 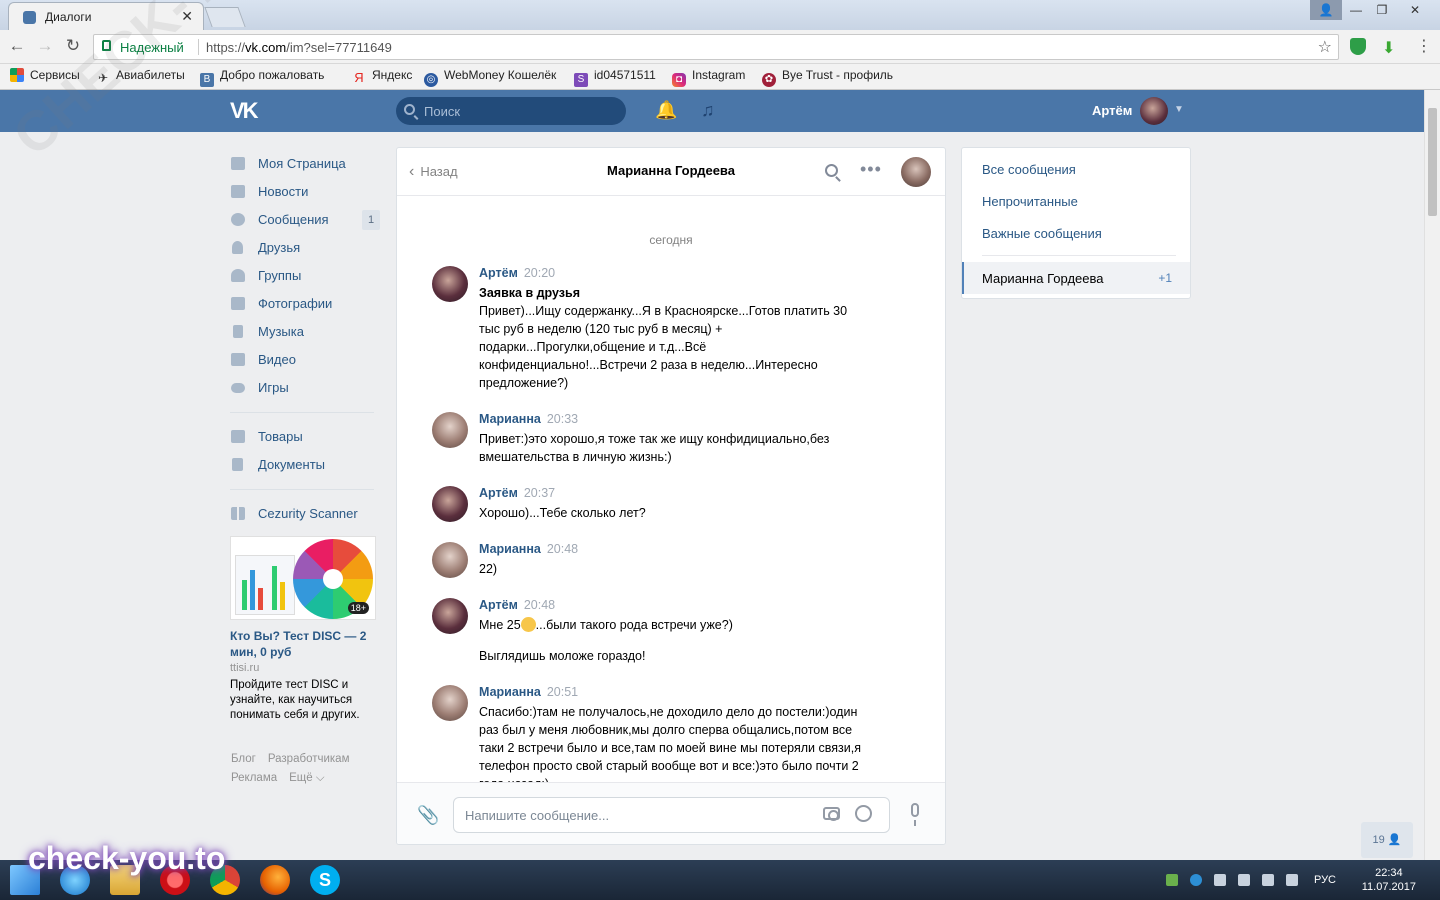 What do you see at coordinates (303, 578) in the screenshot?
I see `ad-image: 18+` at bounding box center [303, 578].